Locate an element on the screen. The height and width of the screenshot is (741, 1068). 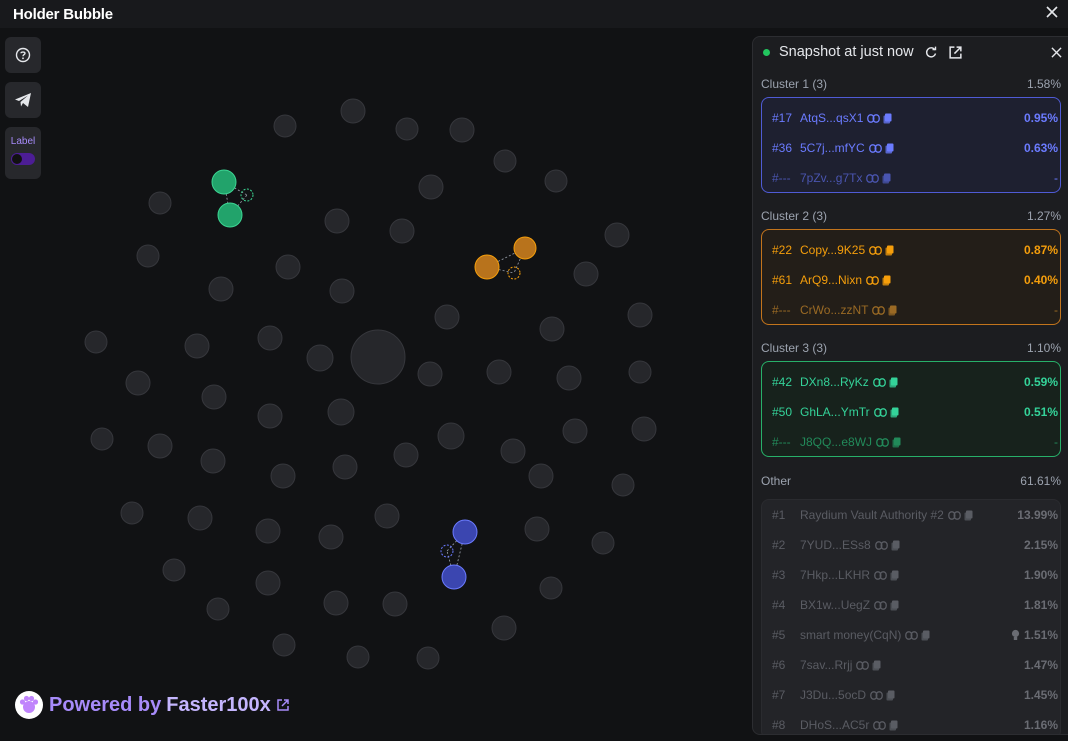
holder-row: #61 ArQ9...Nixn 0.40% is located at coordinates (915, 280).